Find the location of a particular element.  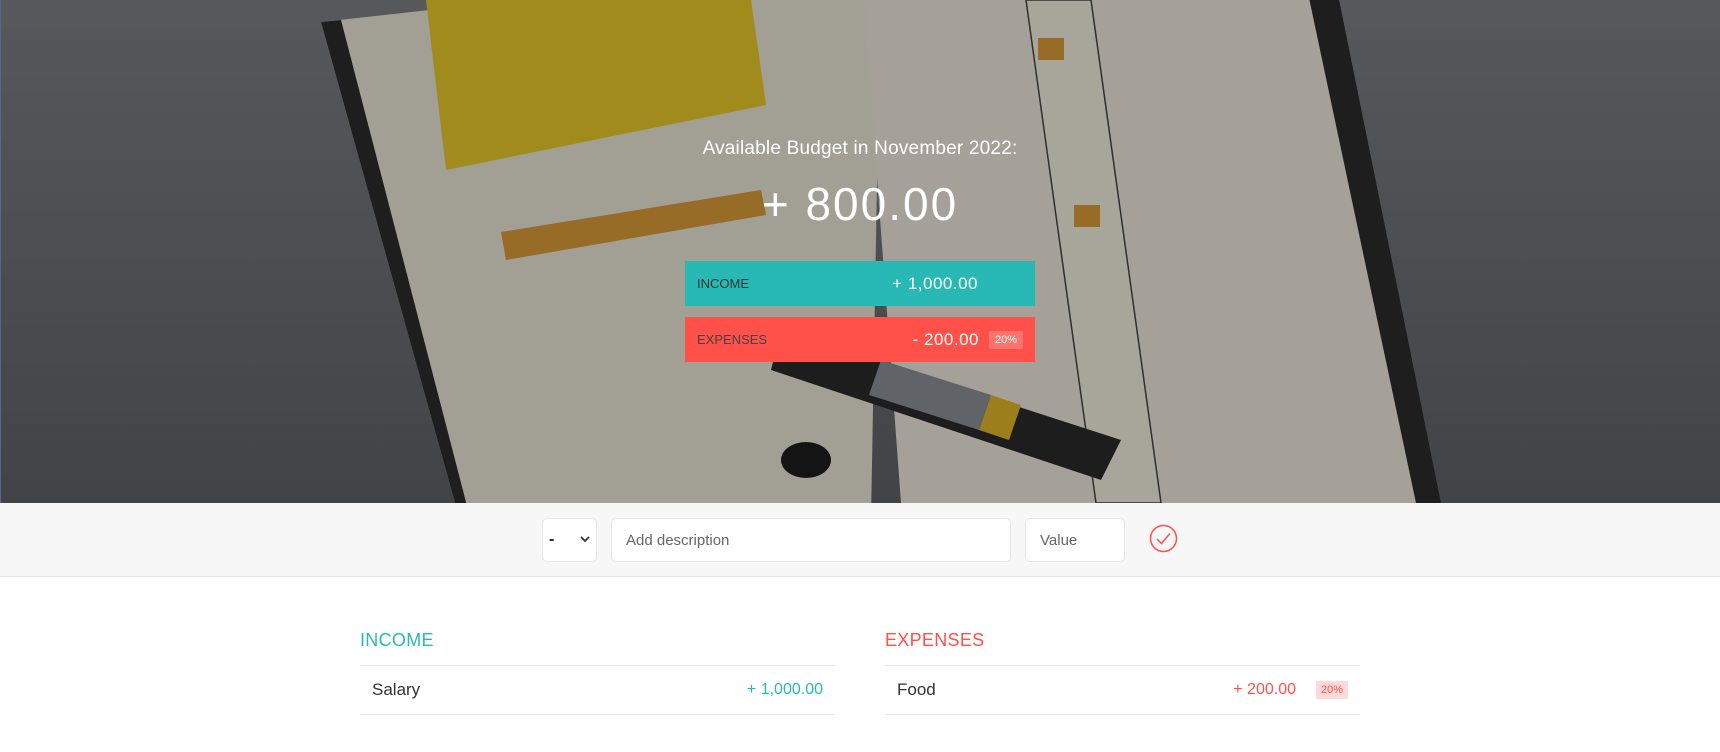

expenses-summary-label: Expenses is located at coordinates (732, 339).